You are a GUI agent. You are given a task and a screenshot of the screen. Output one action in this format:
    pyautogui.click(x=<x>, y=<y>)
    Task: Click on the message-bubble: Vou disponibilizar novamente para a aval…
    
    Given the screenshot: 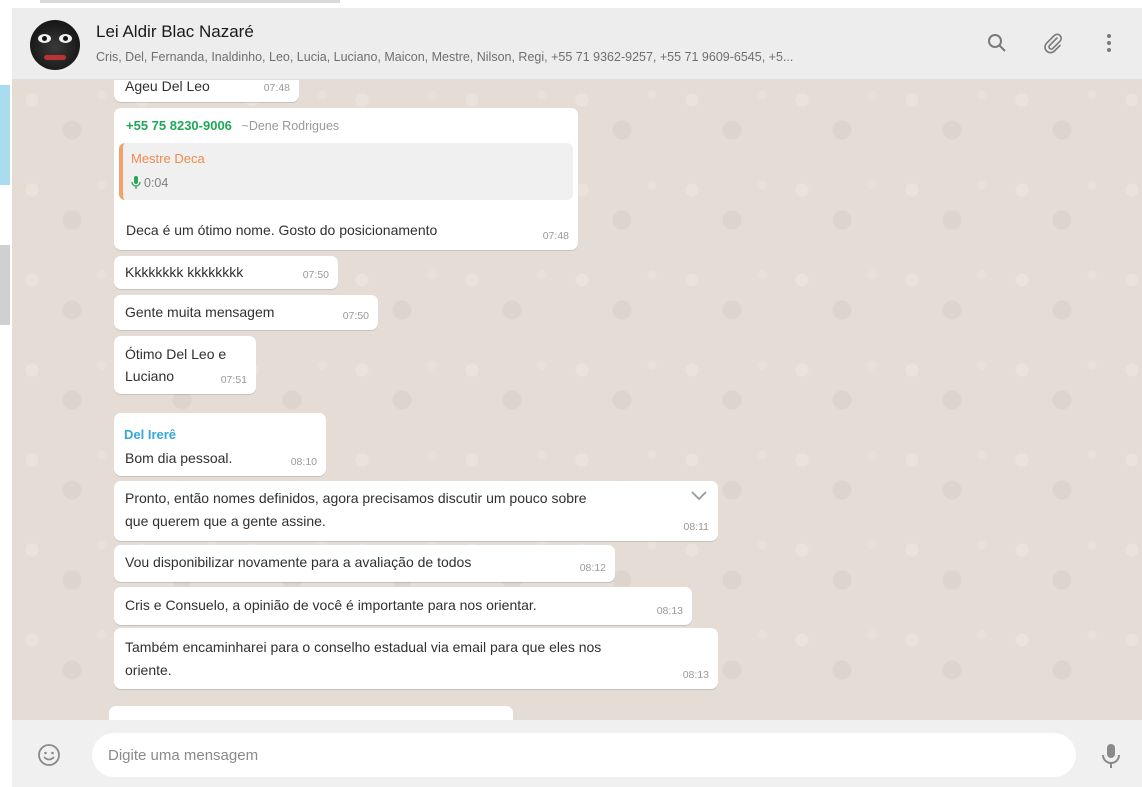 What is the action you would take?
    pyautogui.click(x=364, y=563)
    